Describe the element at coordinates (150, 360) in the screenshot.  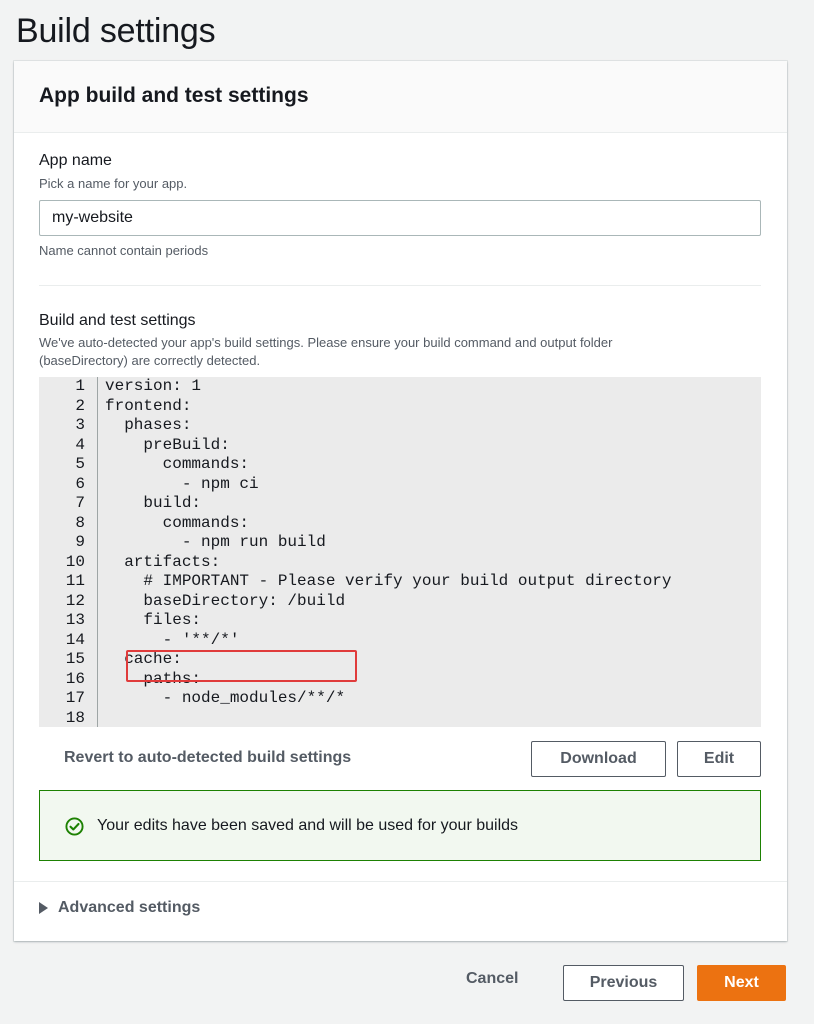
I see `build-settings-description-line2: (baseDirectory) are correctly detected.` at that location.